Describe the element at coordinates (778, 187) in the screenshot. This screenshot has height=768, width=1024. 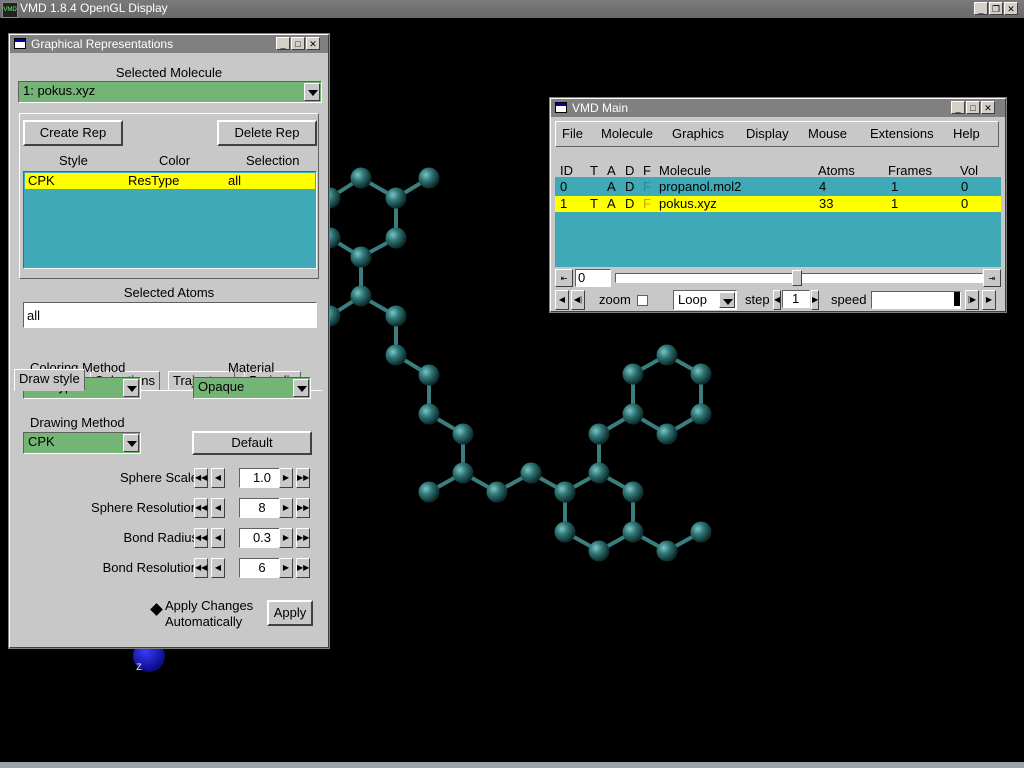
I see `molecule-row: 0 A D F propanol.mol2 4 1 0` at that location.